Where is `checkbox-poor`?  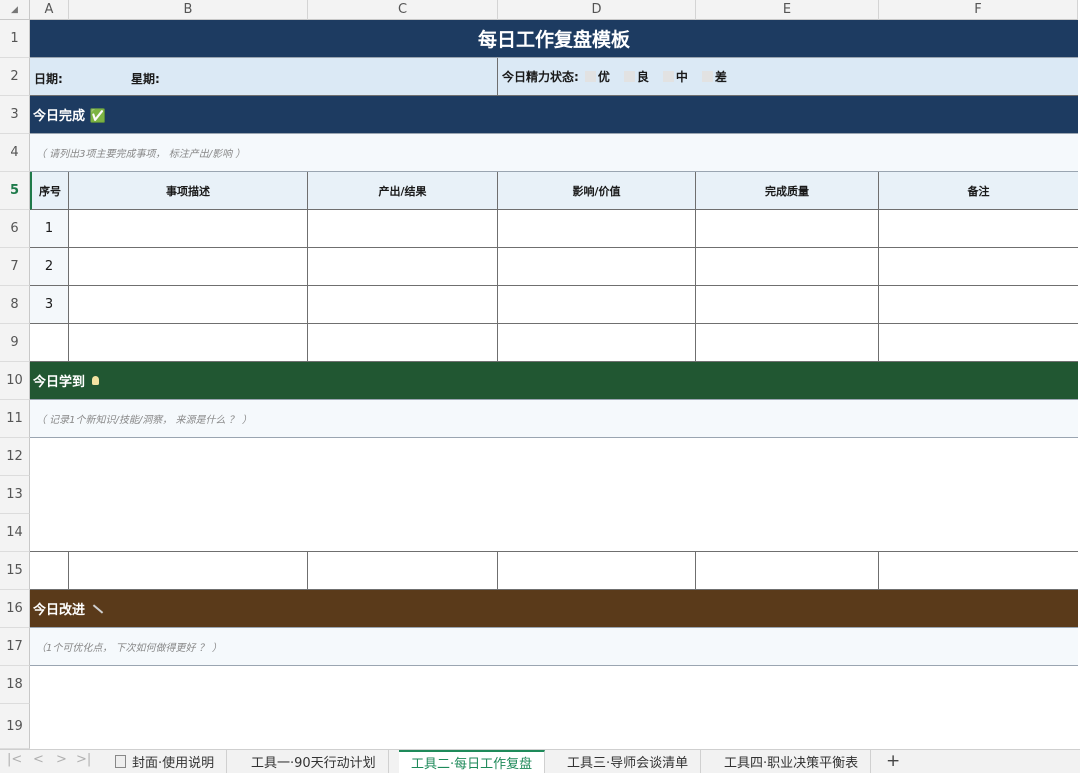 checkbox-poor is located at coordinates (707, 76).